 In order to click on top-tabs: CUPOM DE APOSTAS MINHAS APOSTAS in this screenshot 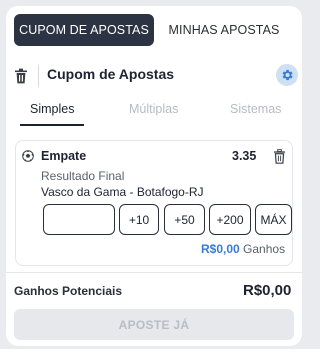, I will do `click(154, 30)`.